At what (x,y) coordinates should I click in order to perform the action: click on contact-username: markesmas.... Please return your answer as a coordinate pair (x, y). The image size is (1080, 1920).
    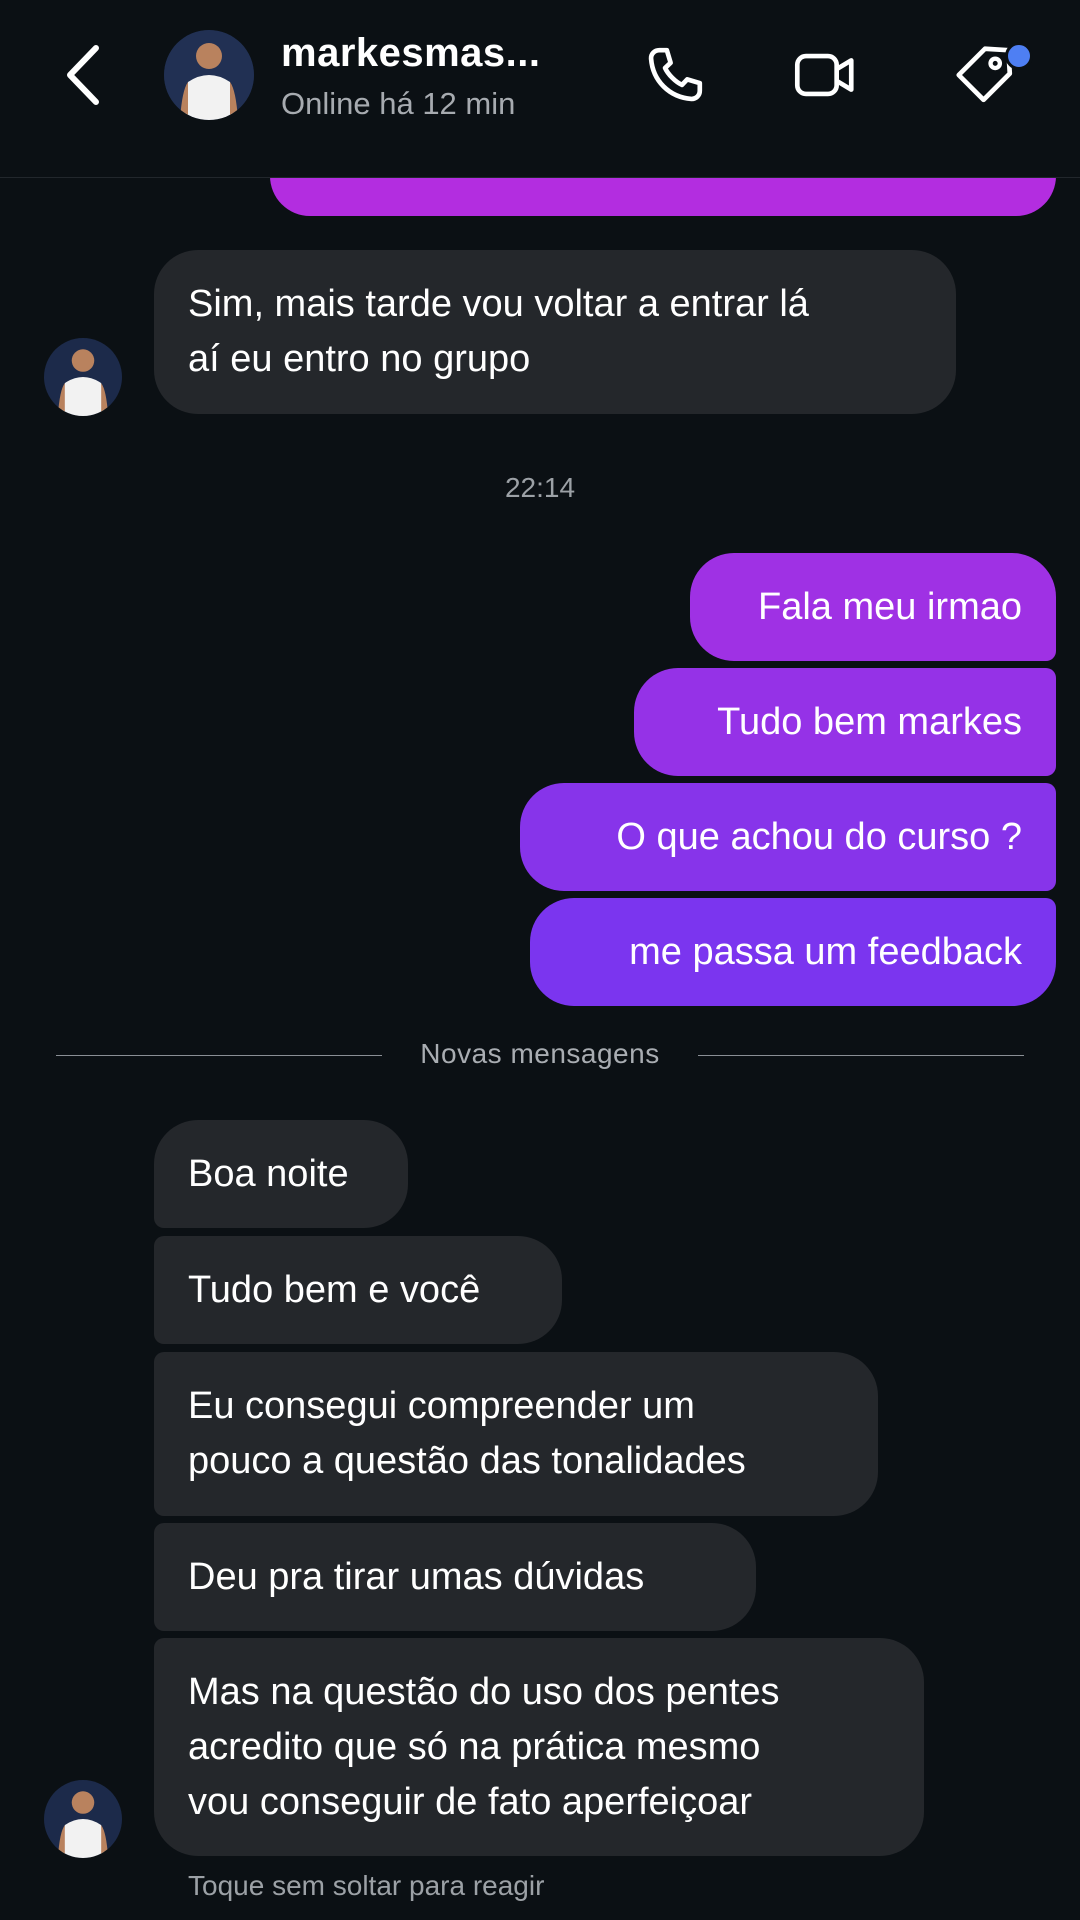
    Looking at the image, I should click on (411, 53).